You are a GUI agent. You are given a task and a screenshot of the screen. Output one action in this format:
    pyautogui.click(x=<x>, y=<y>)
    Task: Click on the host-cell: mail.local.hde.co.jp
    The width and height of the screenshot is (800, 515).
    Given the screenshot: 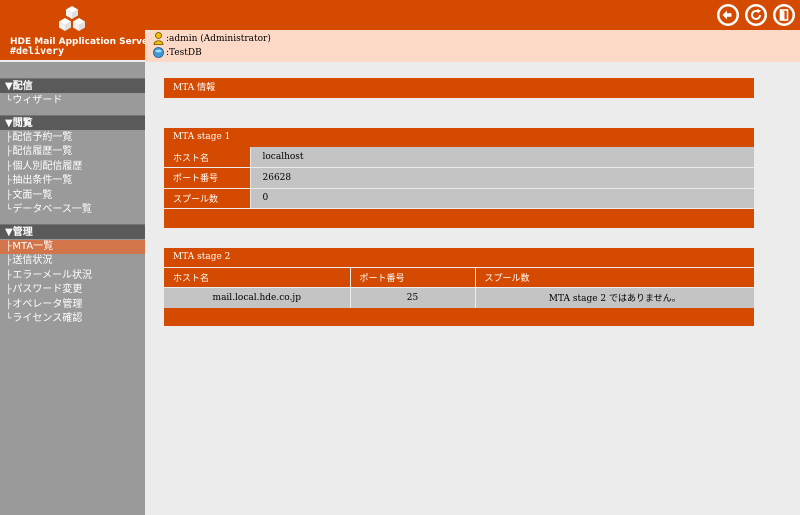 What is the action you would take?
    pyautogui.click(x=257, y=297)
    